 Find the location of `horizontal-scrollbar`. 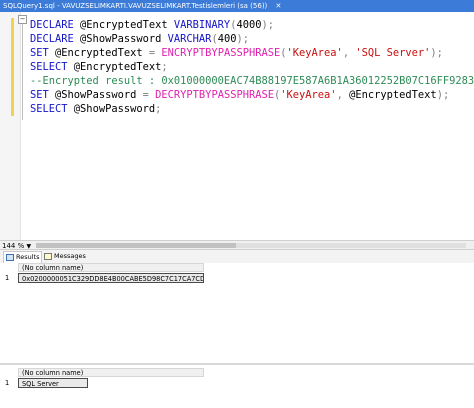

horizontal-scrollbar is located at coordinates (251, 245).